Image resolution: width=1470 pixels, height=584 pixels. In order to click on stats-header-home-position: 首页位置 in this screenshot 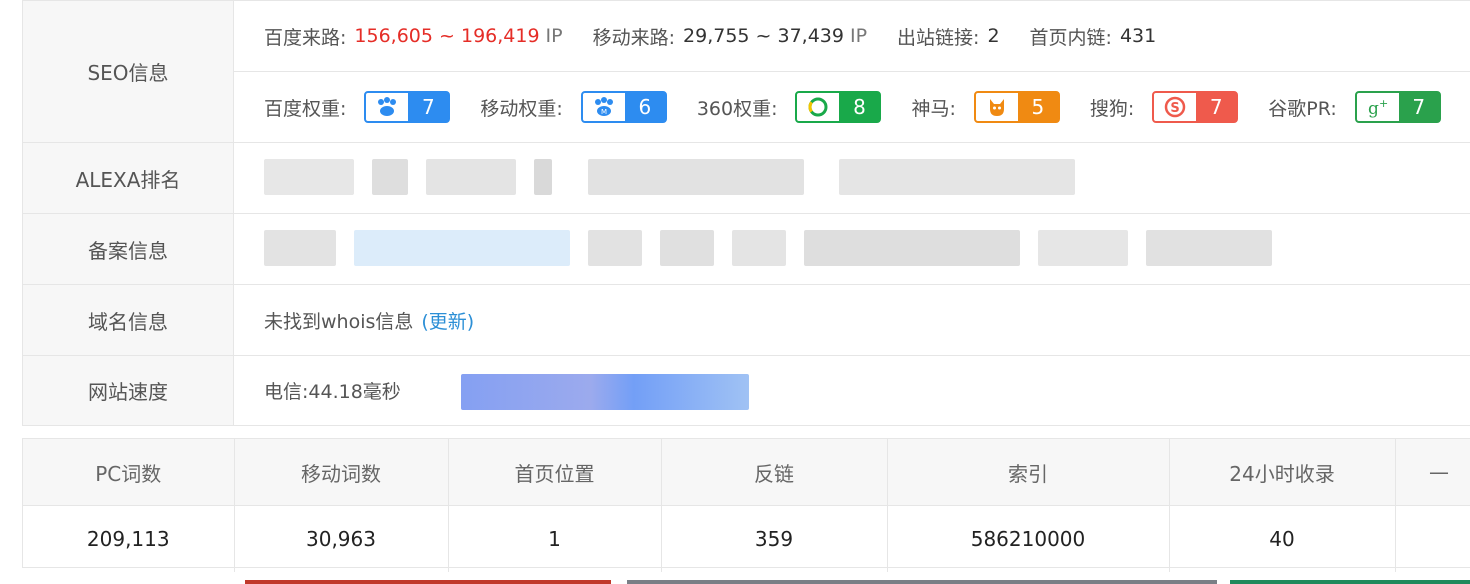, I will do `click(555, 472)`.